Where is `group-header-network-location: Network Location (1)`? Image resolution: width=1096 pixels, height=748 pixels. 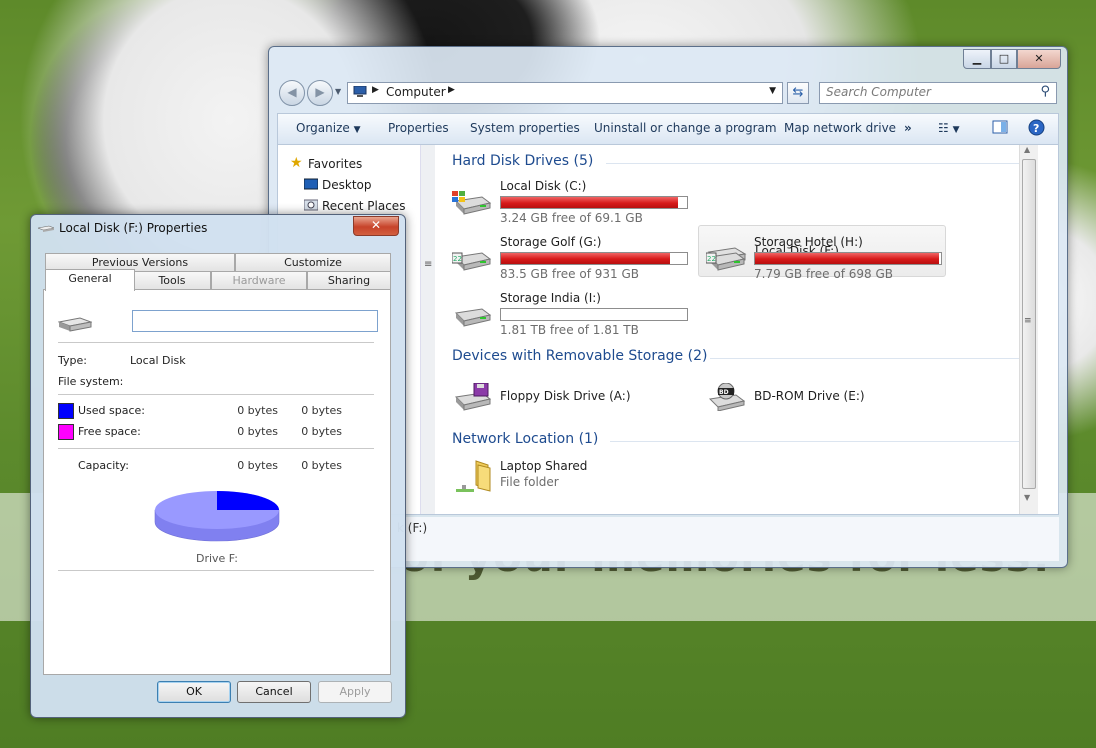 group-header-network-location: Network Location (1) is located at coordinates (525, 439).